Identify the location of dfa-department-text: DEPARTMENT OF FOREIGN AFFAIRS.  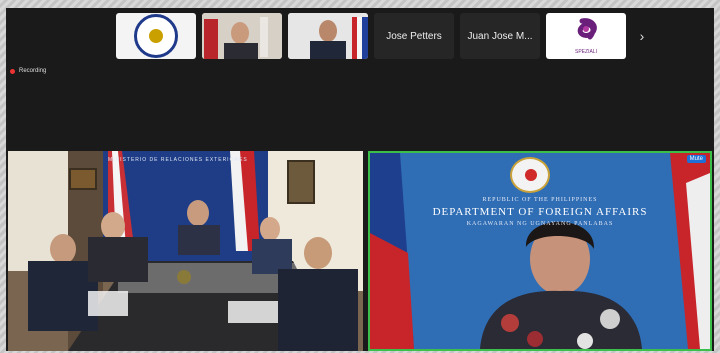
(540, 212).